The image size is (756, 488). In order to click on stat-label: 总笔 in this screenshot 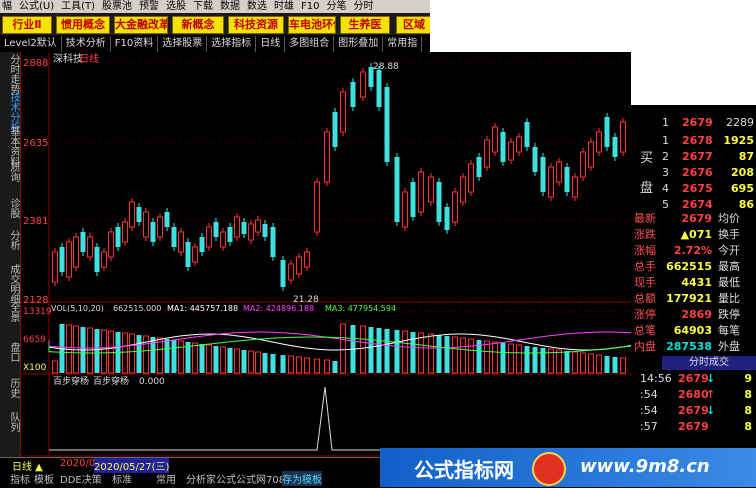, I will do `click(645, 330)`.